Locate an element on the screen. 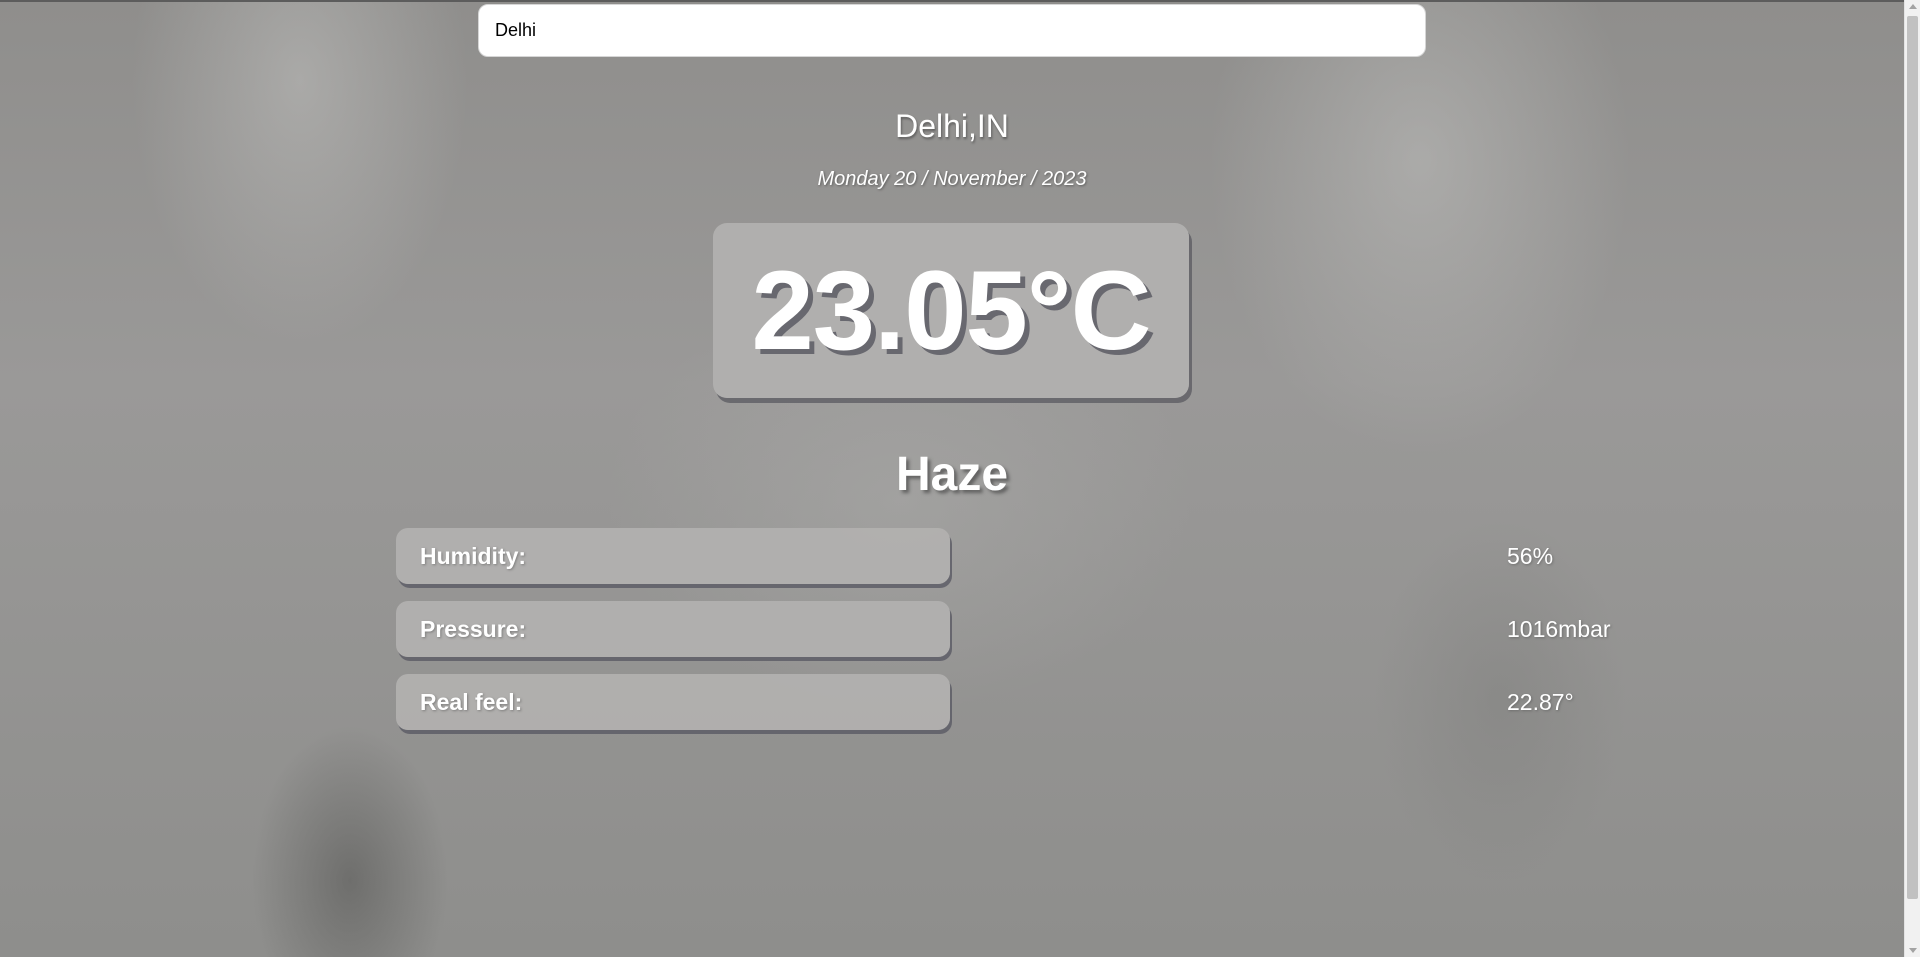 The image size is (1920, 957). vertical-scrollbar is located at coordinates (1912, 478).